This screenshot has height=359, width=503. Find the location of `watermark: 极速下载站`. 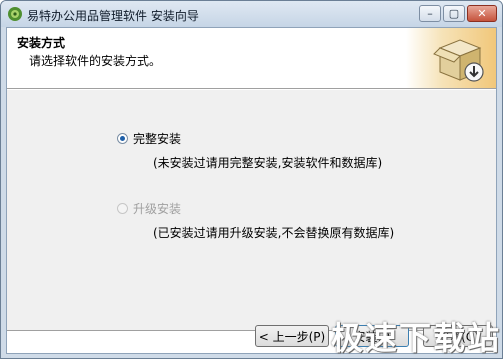

watermark: 极速下载站 is located at coordinates (416, 338).